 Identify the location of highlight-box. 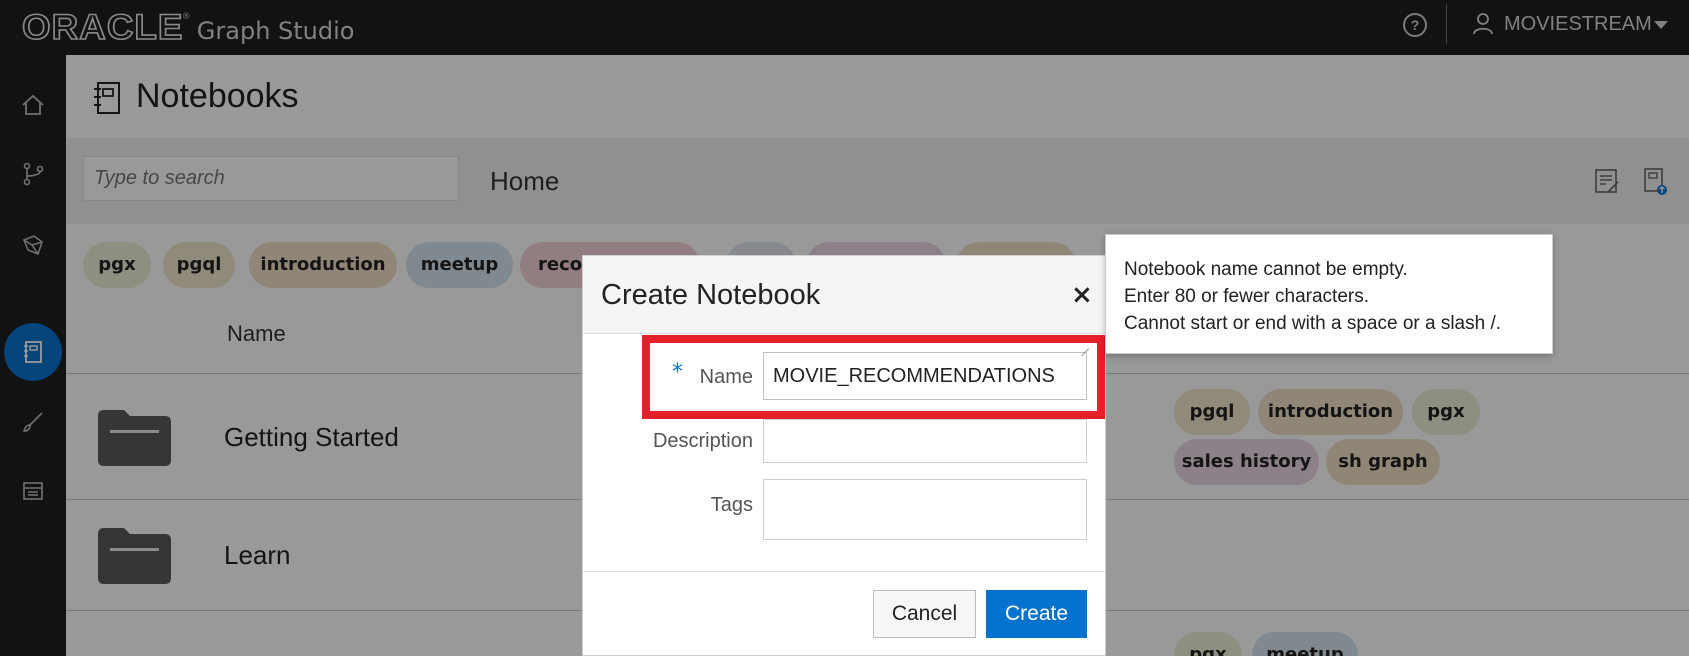
(873, 377).